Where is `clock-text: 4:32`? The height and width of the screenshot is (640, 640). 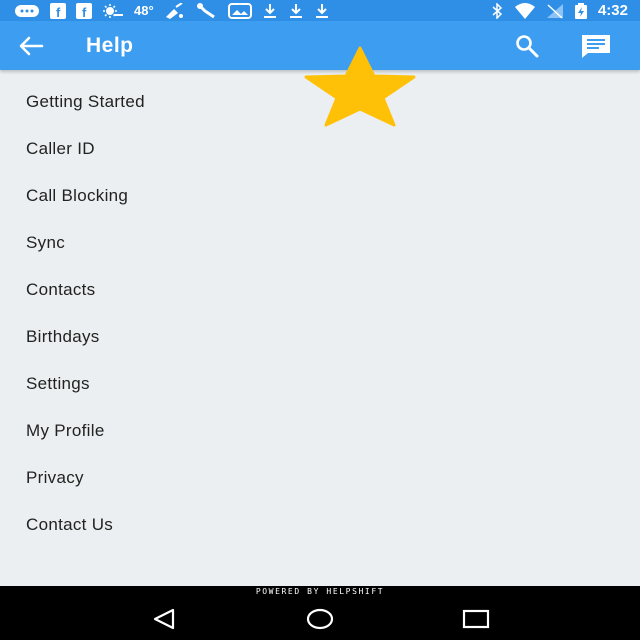
clock-text: 4:32 is located at coordinates (612, 10).